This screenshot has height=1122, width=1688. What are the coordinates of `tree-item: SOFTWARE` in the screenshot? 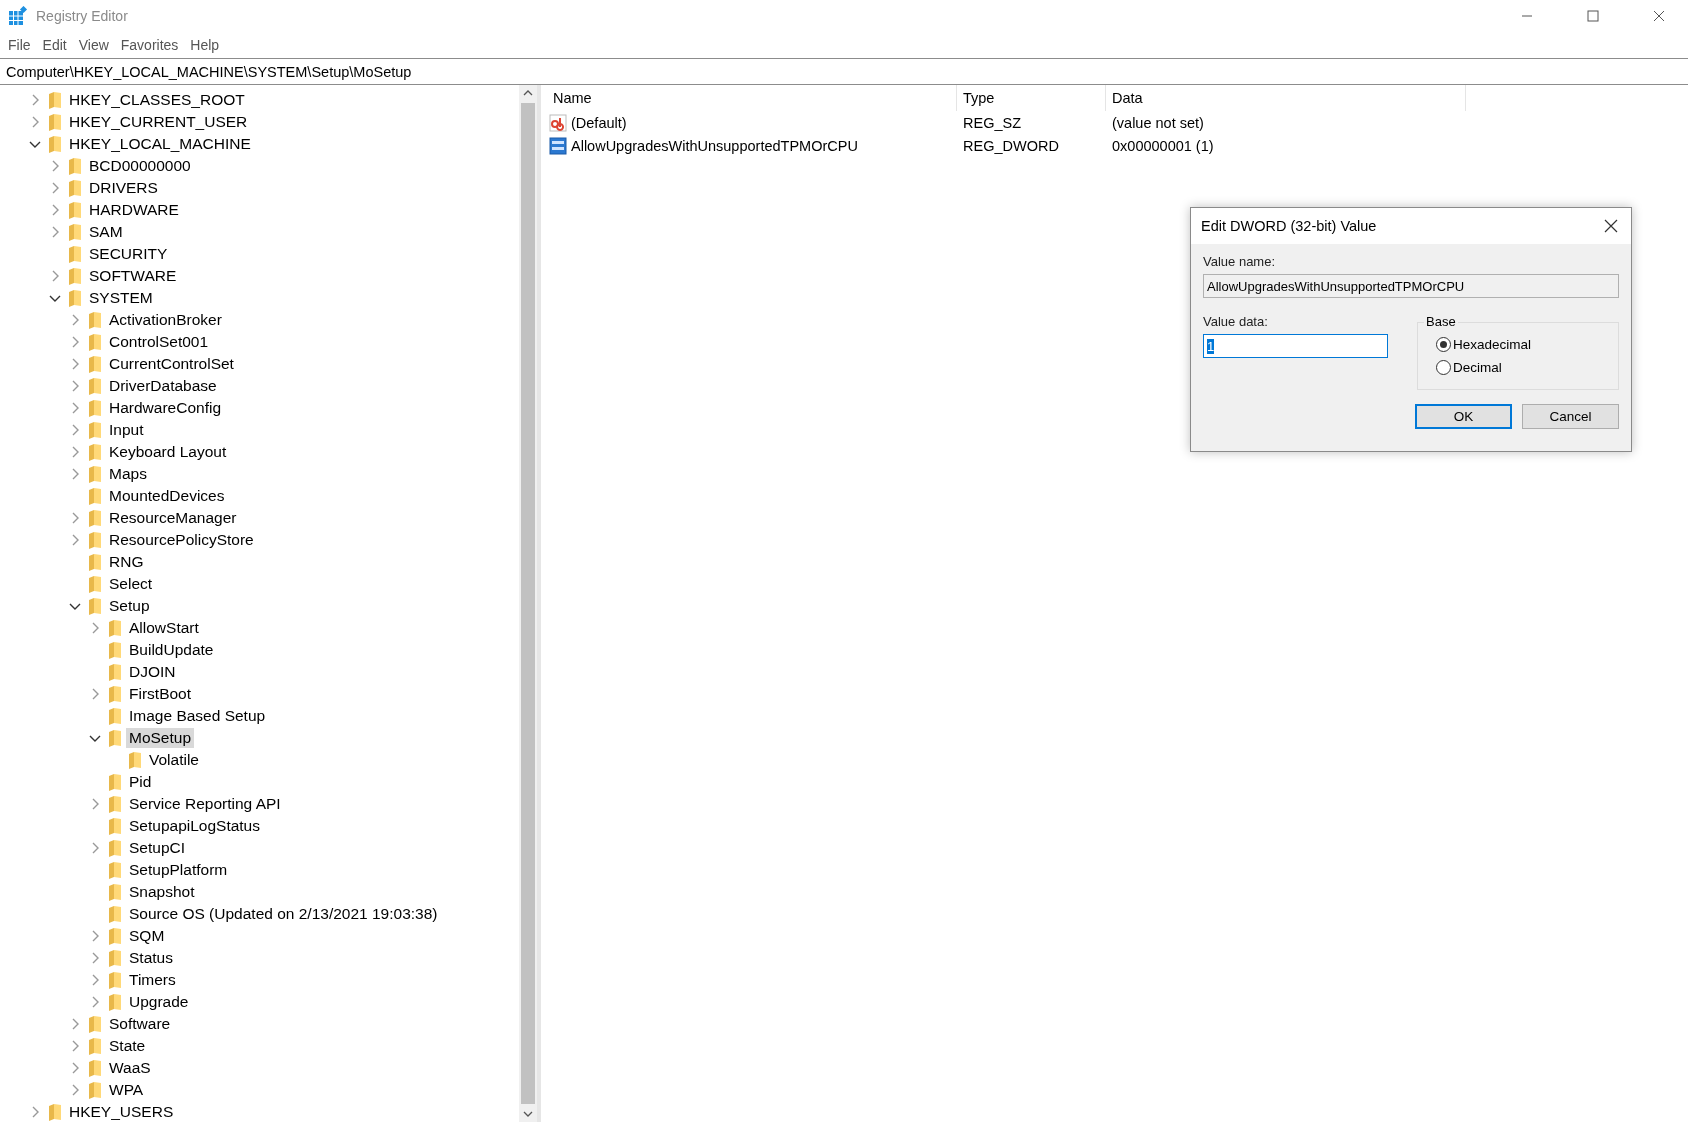 It's located at (133, 276).